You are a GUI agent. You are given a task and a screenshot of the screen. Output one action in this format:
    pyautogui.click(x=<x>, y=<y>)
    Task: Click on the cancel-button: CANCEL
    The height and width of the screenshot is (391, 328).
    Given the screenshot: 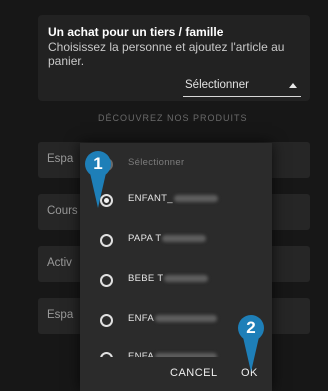 What is the action you would take?
    pyautogui.click(x=194, y=373)
    